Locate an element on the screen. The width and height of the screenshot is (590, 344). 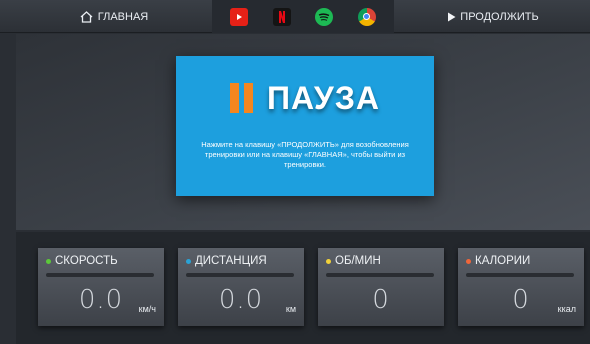
rpm-dot is located at coordinates (328, 261).